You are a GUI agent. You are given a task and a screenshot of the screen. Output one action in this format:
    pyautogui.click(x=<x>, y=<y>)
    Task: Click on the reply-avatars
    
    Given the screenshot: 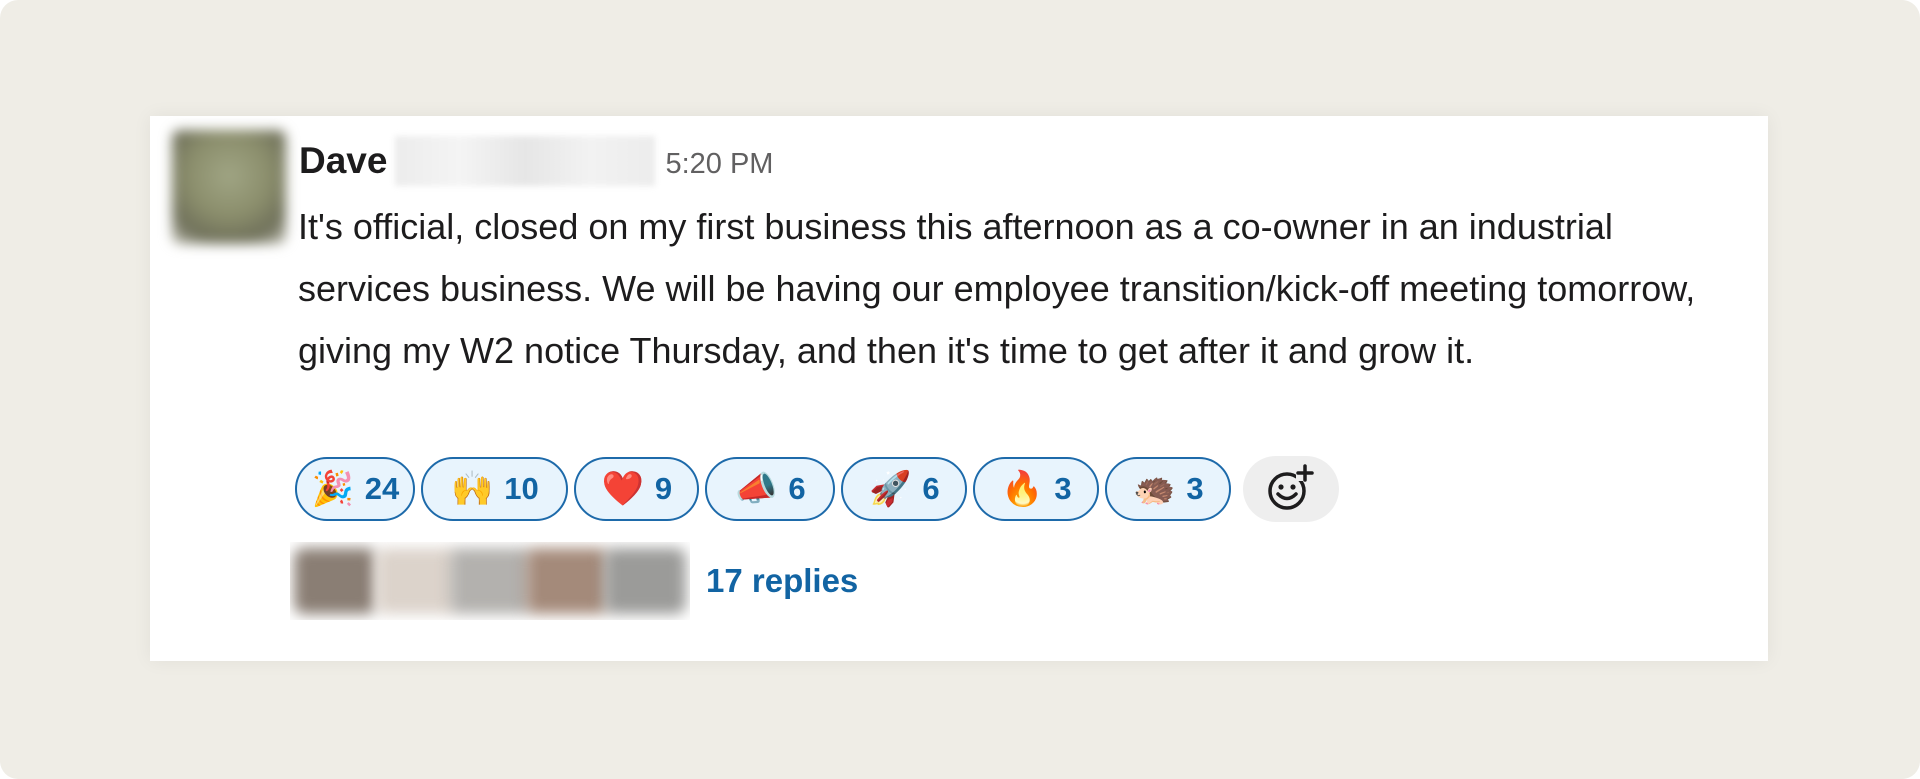 What is the action you would take?
    pyautogui.click(x=490, y=581)
    